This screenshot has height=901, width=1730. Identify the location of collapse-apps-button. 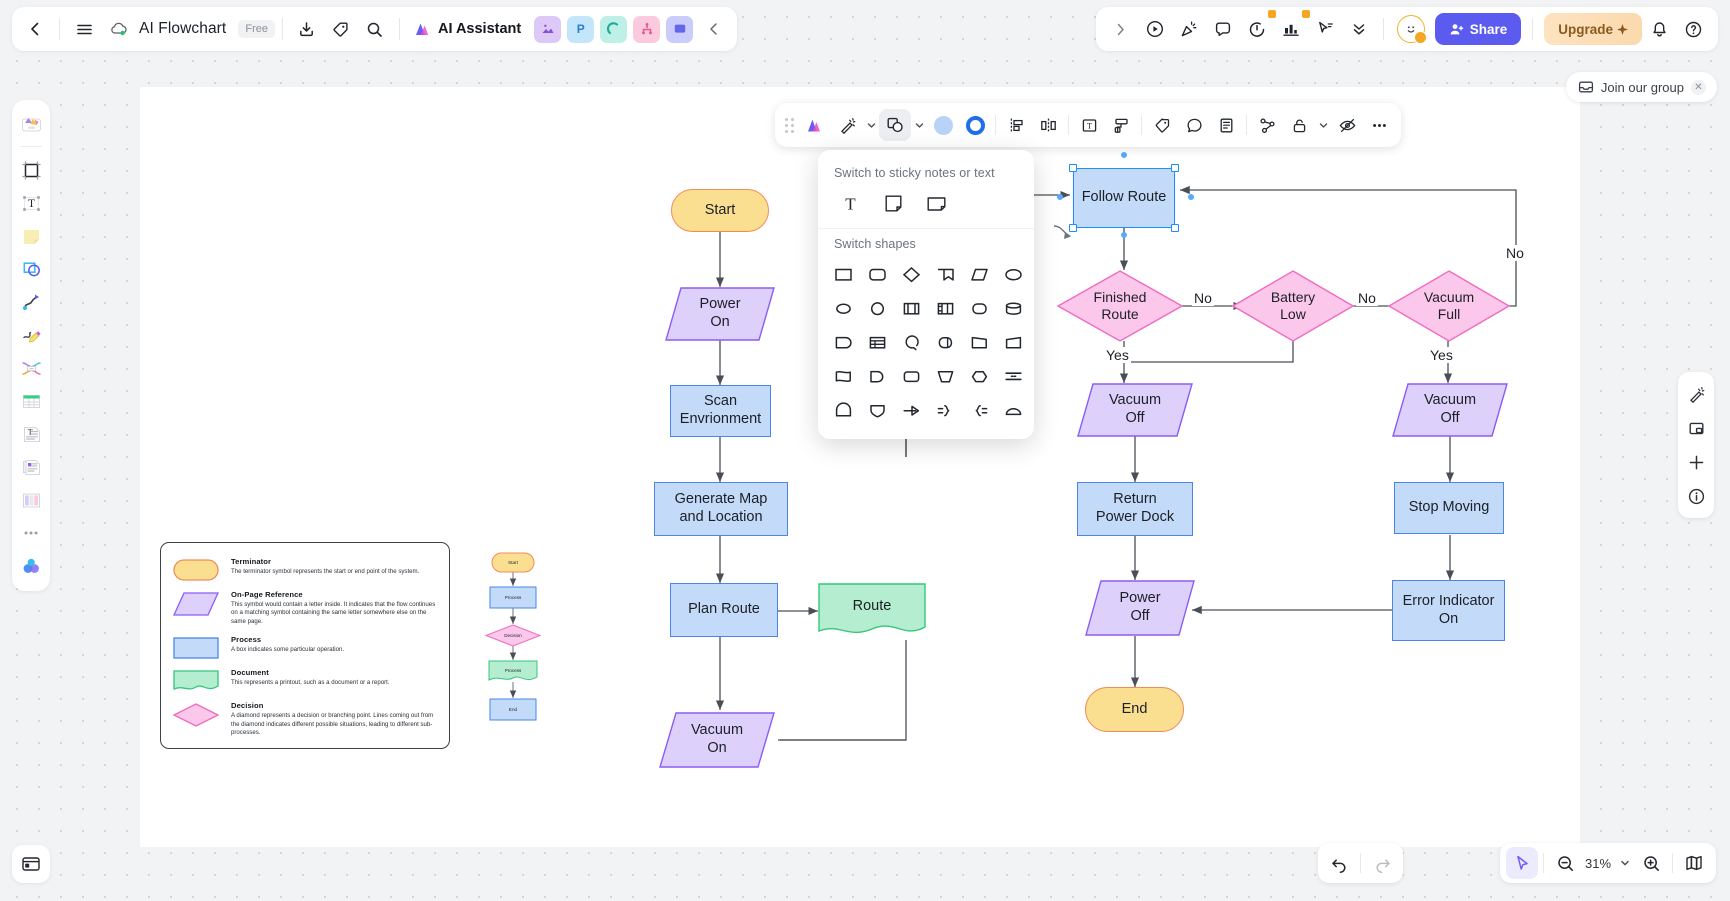
(714, 29).